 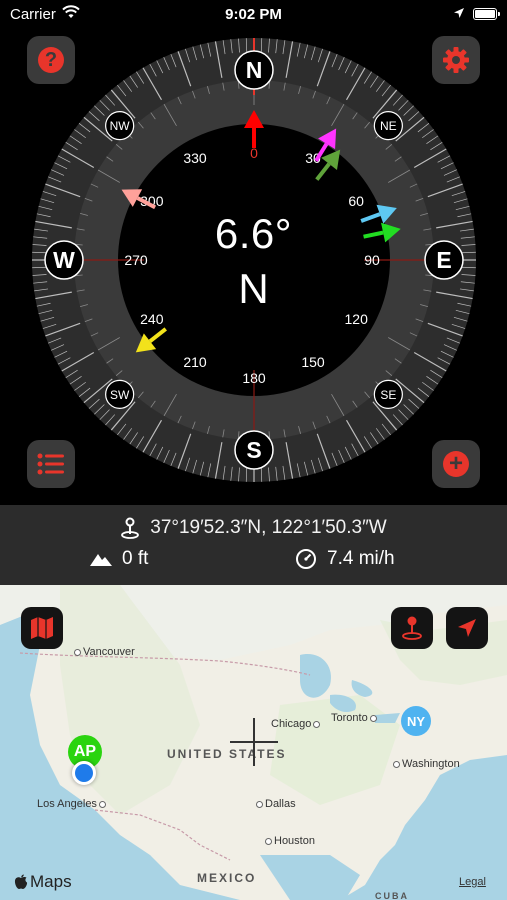 I want to click on battery-icon, so click(x=486, y=14).